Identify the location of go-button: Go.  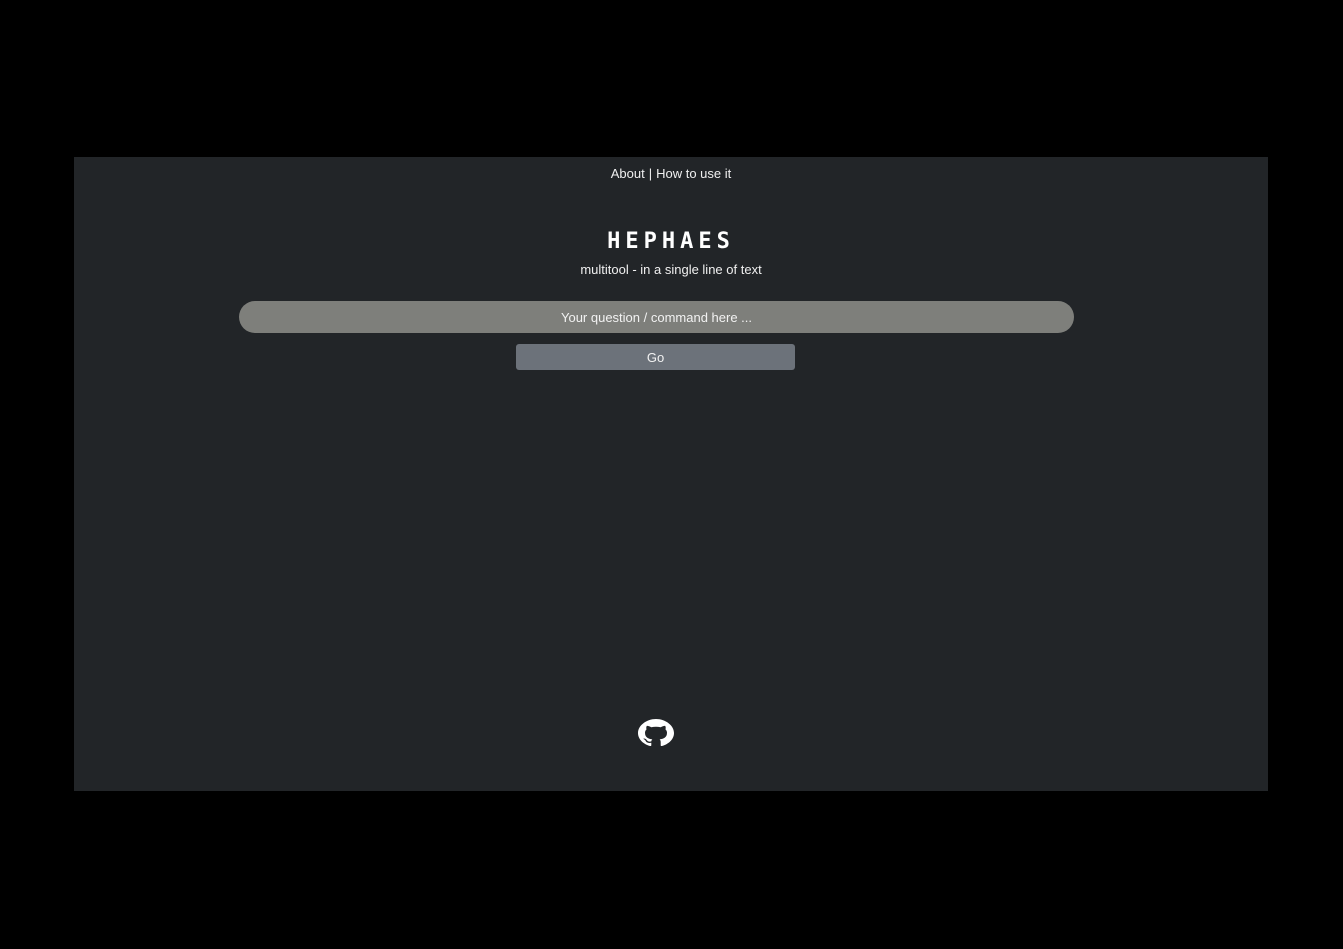
(655, 357).